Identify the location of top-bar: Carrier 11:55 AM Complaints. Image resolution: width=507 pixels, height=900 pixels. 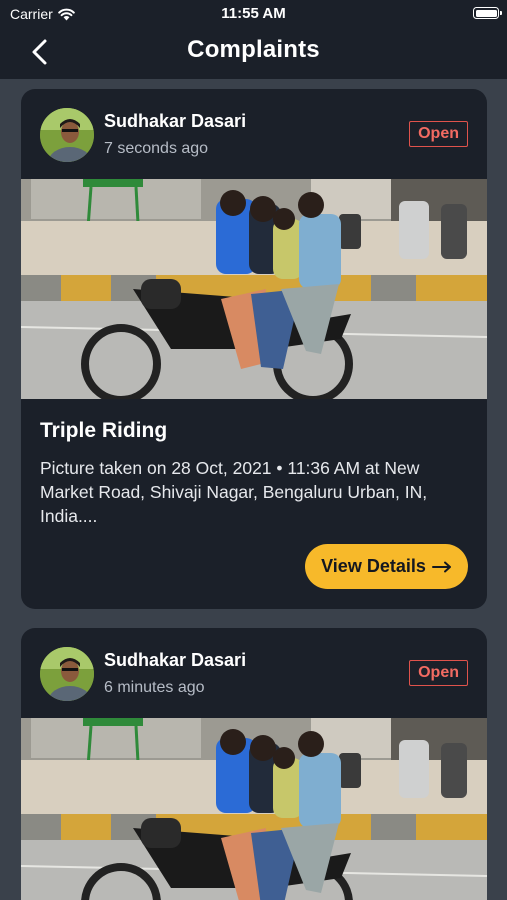
(253, 39).